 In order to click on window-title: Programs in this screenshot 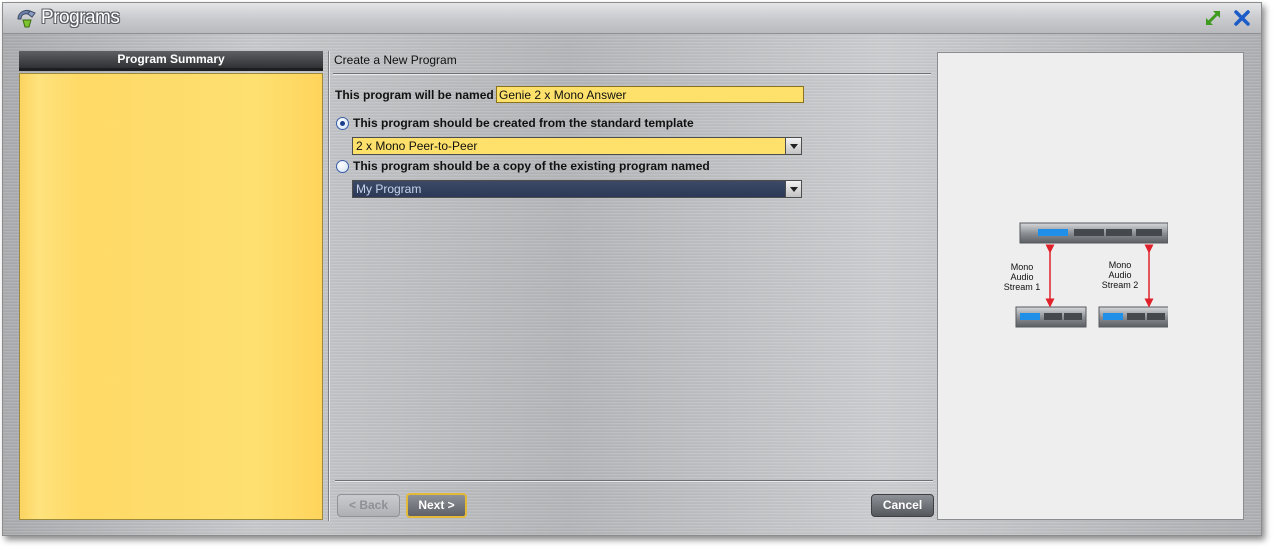, I will do `click(80, 17)`.